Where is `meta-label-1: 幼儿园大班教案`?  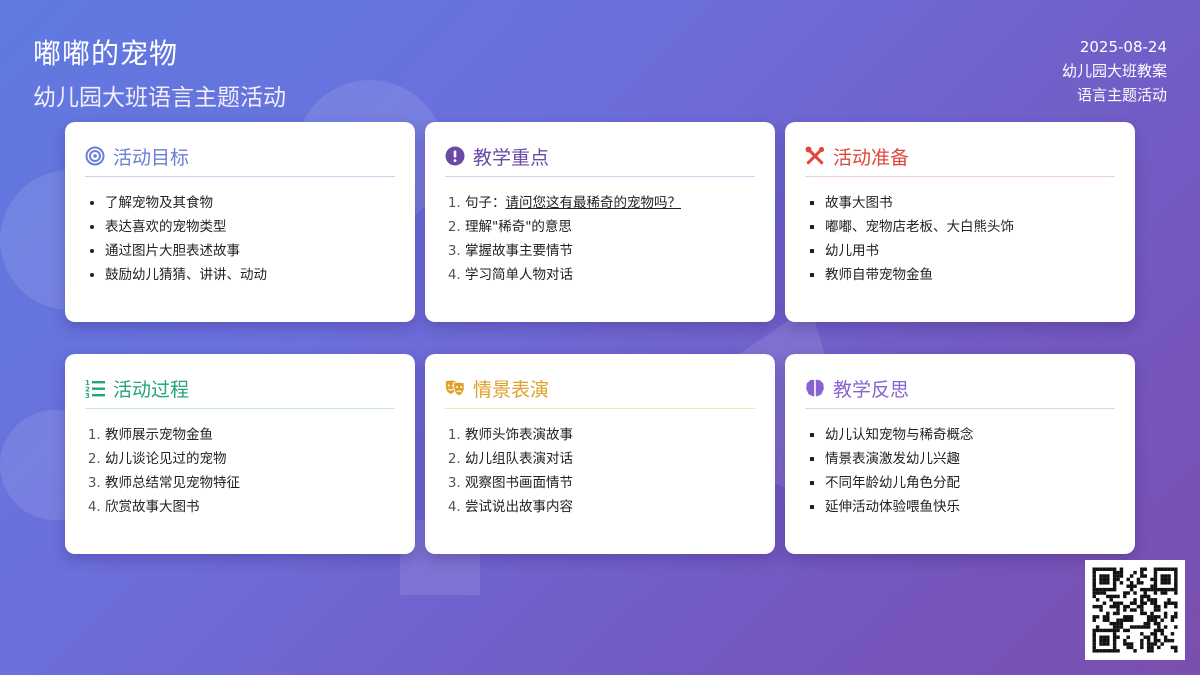
meta-label-1: 幼儿园大班教案 is located at coordinates (1114, 71).